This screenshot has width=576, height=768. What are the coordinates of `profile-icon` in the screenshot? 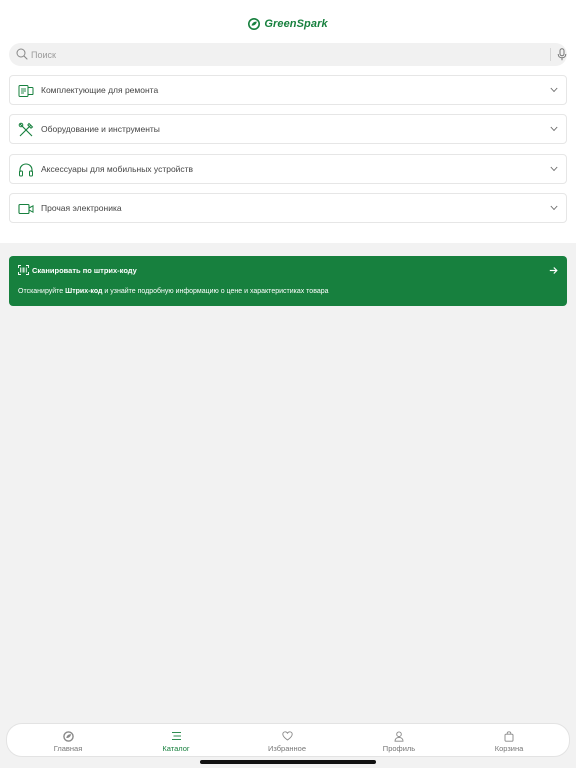 It's located at (399, 736).